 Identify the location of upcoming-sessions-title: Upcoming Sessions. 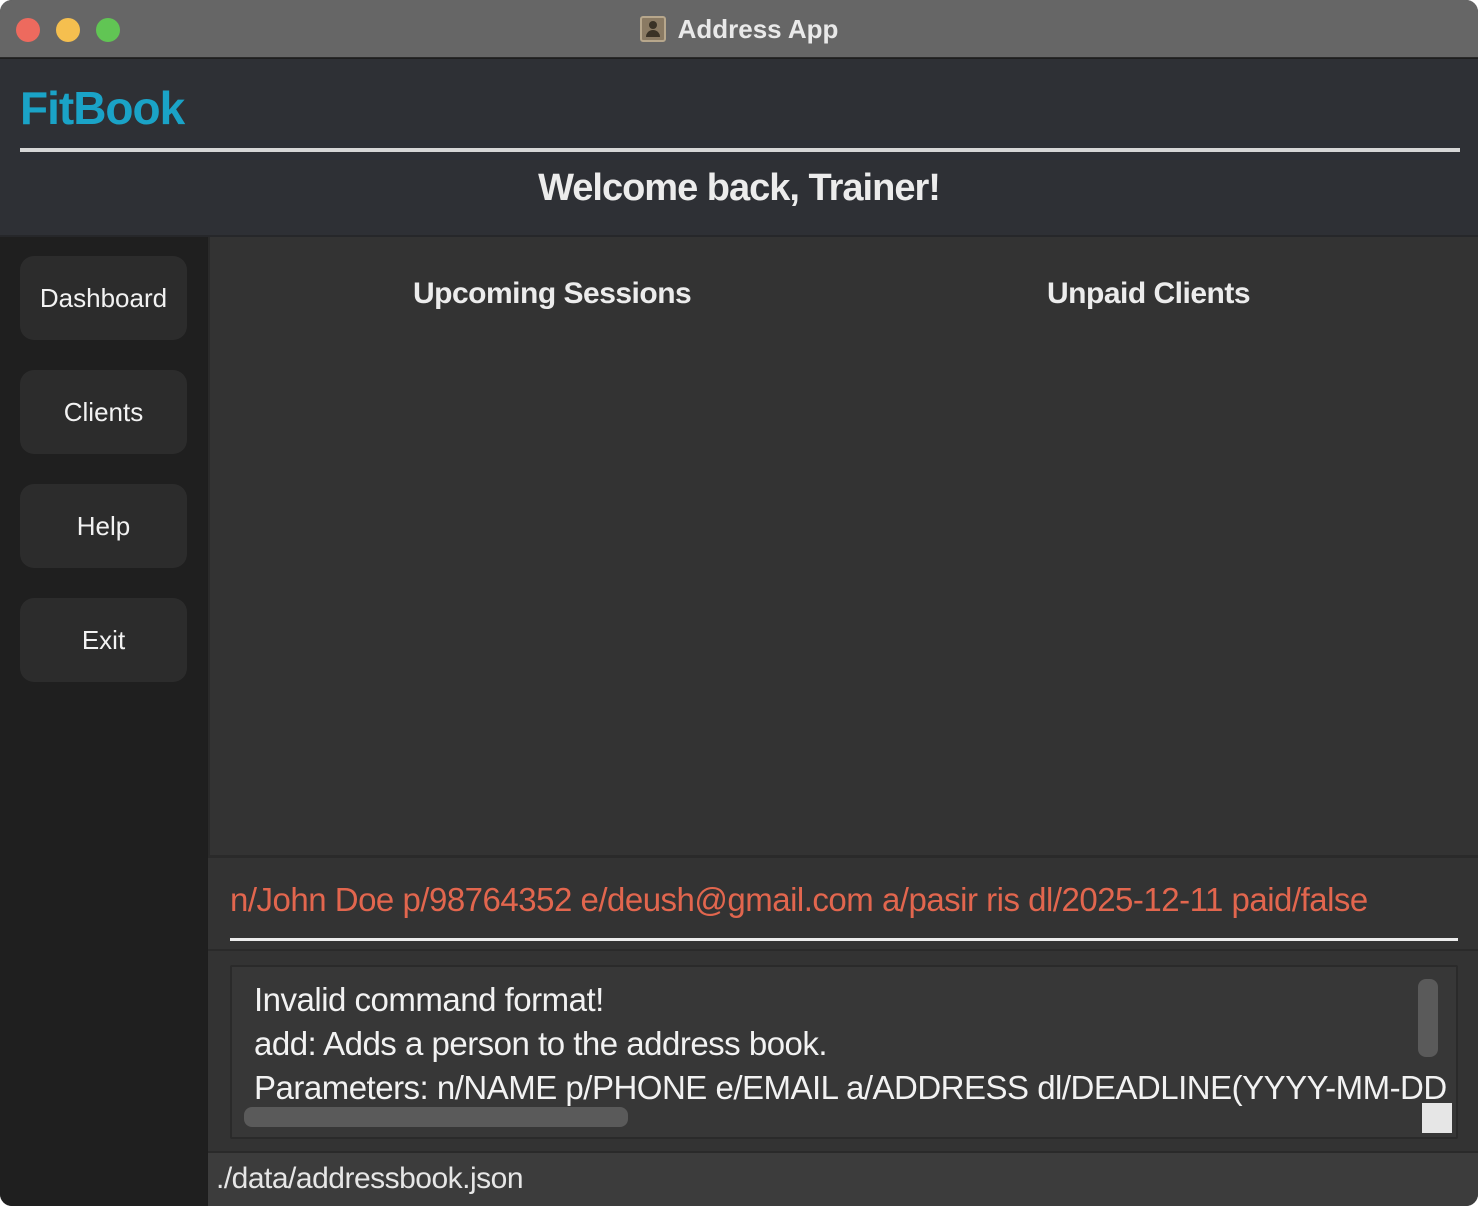
(552, 293).